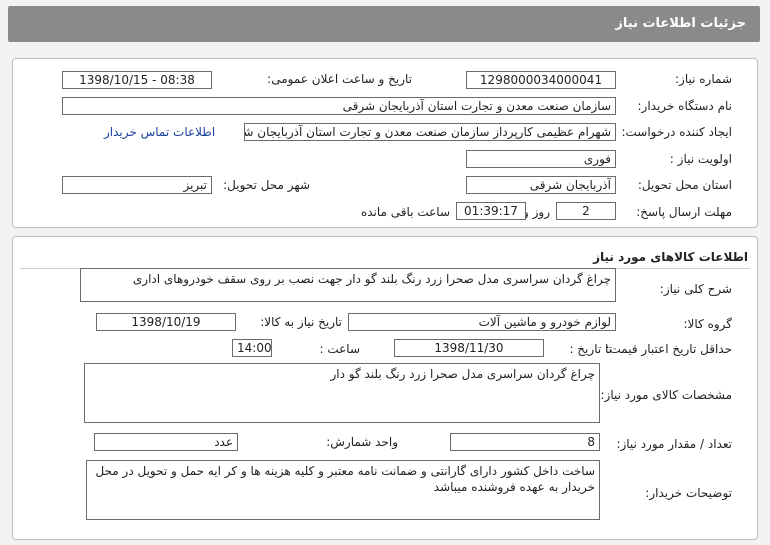  What do you see at coordinates (703, 79) in the screenshot?
I see `need-number-label: شماره نیاز:` at bounding box center [703, 79].